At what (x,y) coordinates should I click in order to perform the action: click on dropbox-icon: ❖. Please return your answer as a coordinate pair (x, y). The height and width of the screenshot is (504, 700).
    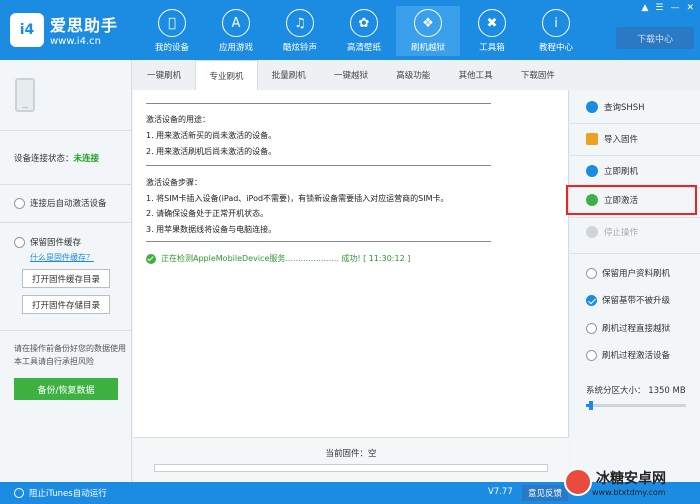
    Looking at the image, I should click on (428, 23).